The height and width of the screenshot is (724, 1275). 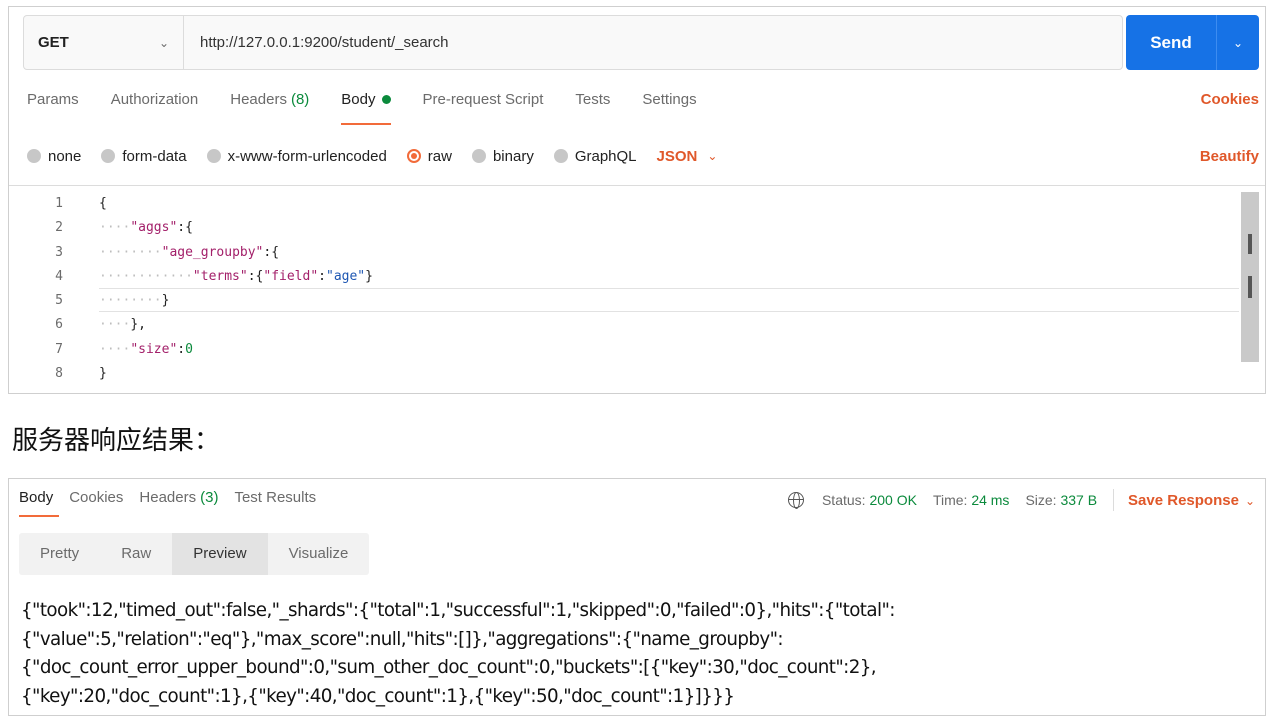 I want to click on response-caption: 服务器响应结果：, so click(x=116, y=441).